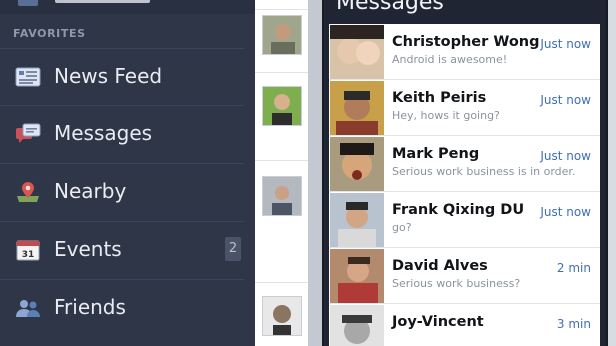 Image resolution: width=616 pixels, height=346 pixels. Describe the element at coordinates (28, 192) in the screenshot. I see `nearby-pin-icon` at that location.